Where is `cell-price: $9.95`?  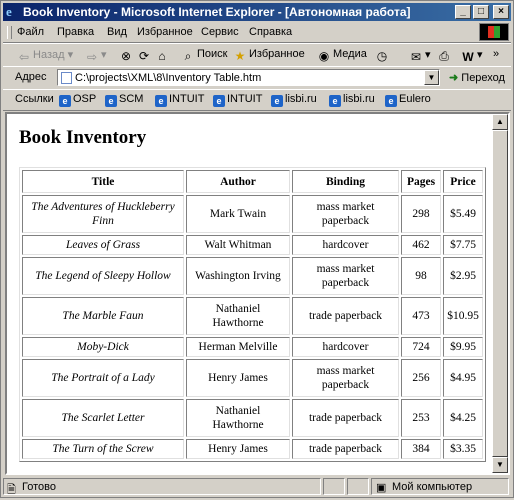
cell-price: $9.95 is located at coordinates (463, 347).